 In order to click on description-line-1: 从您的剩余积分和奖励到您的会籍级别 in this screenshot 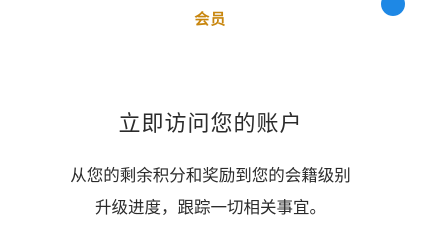, I will do `click(210, 175)`.